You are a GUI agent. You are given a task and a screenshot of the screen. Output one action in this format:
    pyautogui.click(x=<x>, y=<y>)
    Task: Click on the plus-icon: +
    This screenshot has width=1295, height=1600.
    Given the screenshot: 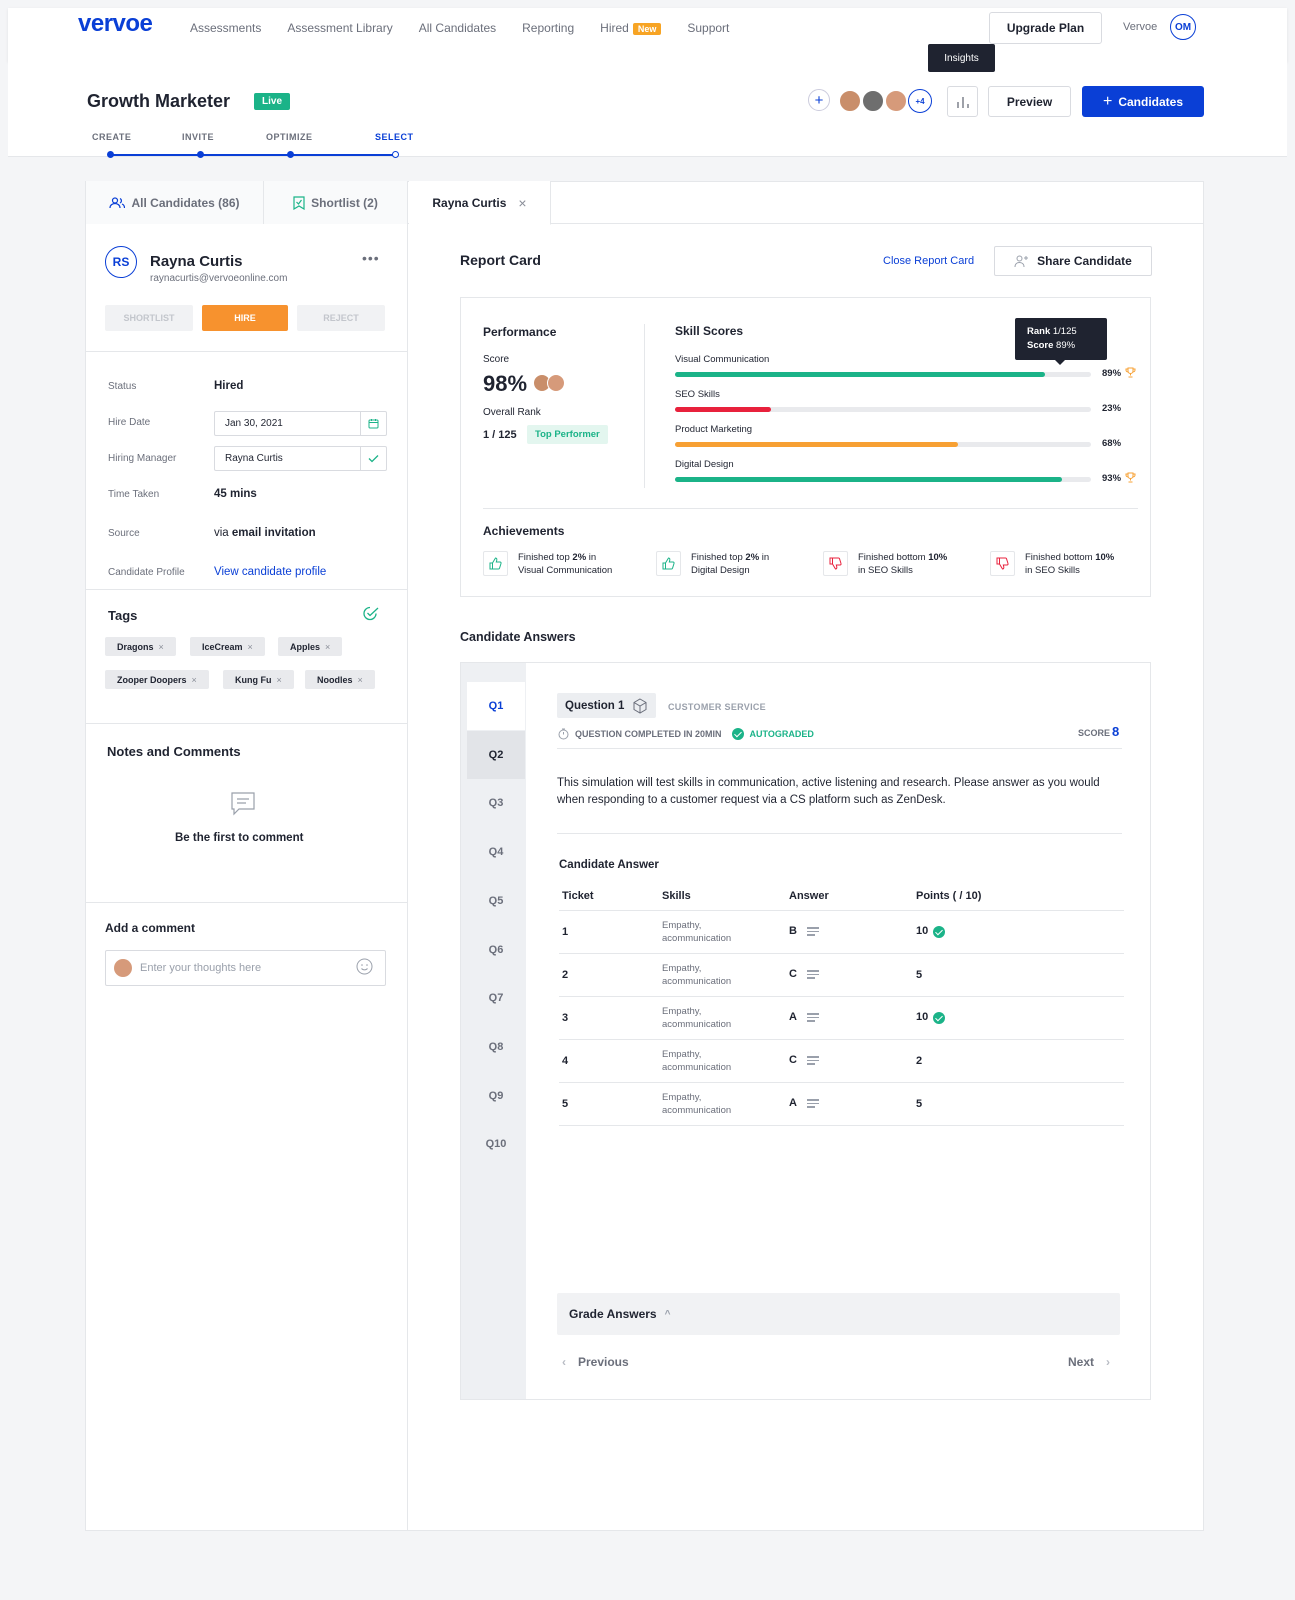 What is the action you would take?
    pyautogui.click(x=1107, y=101)
    